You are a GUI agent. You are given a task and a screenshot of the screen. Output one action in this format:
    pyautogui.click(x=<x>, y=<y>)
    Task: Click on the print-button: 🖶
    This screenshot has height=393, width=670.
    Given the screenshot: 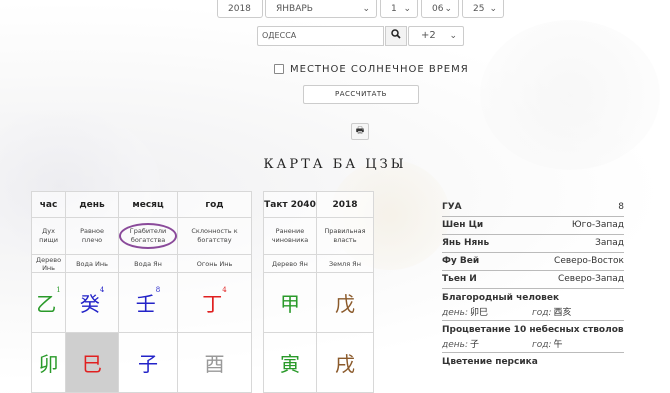 What is the action you would take?
    pyautogui.click(x=360, y=131)
    